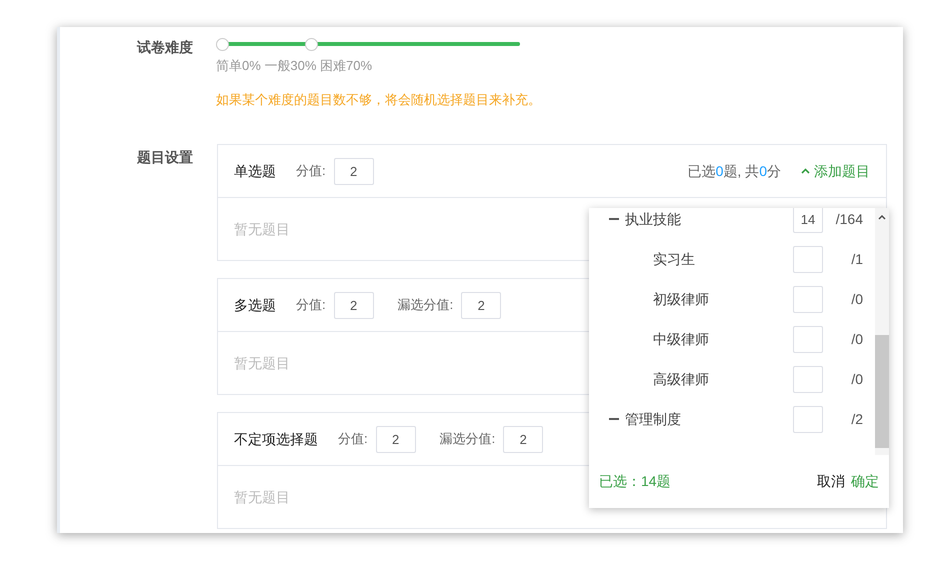 The image size is (931, 562). I want to click on category-label: 中级律师, so click(681, 339).